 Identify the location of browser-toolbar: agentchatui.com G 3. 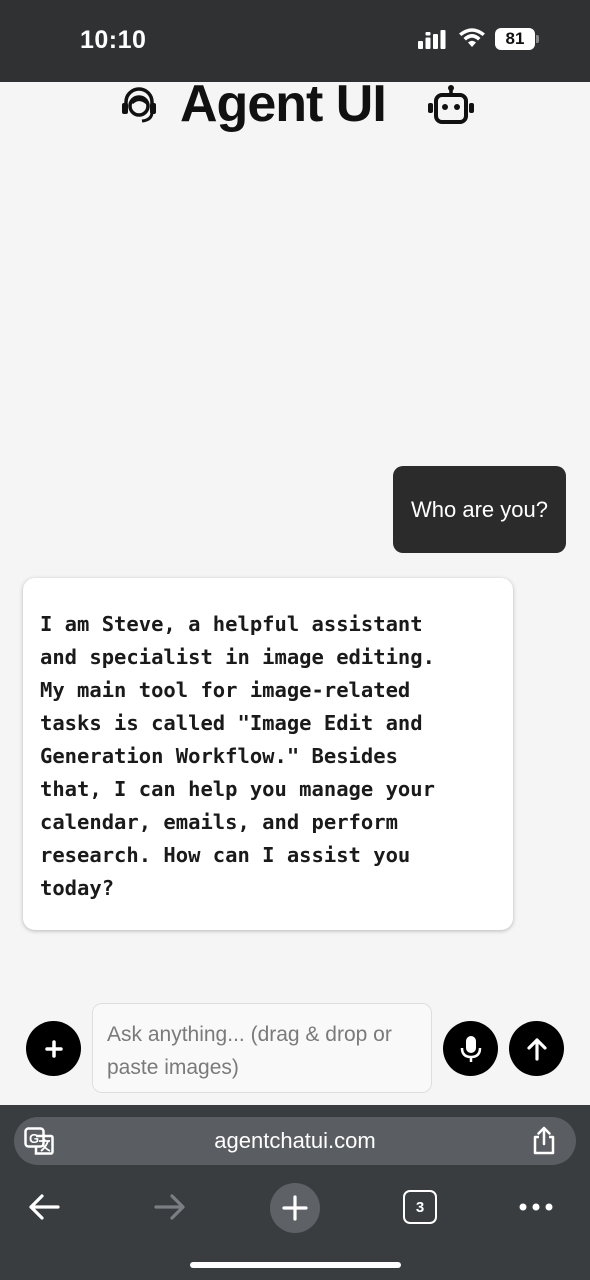
(295, 1192).